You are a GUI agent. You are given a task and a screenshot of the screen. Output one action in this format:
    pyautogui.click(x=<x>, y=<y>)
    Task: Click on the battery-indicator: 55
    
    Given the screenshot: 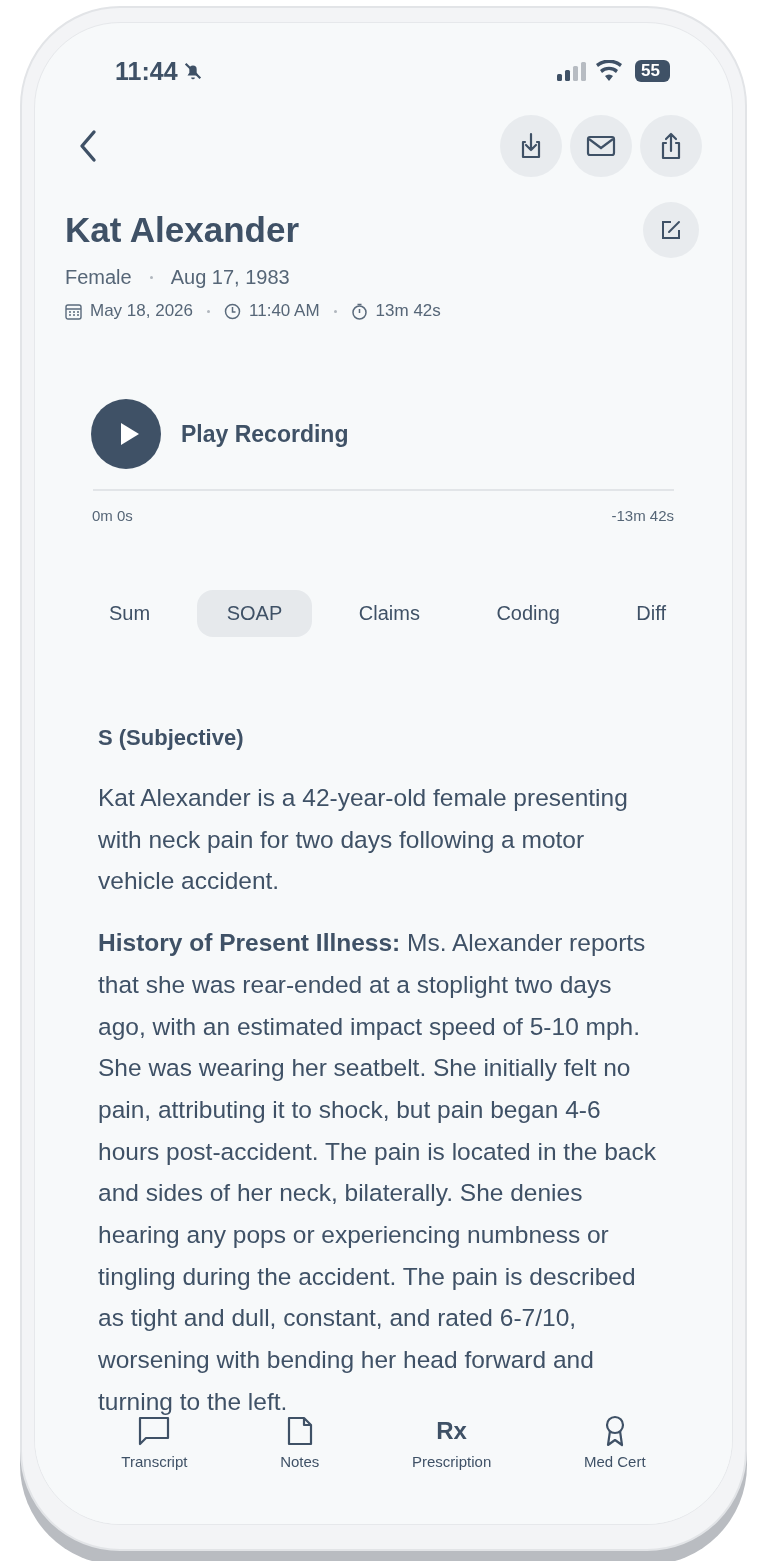 What is the action you would take?
    pyautogui.click(x=652, y=71)
    